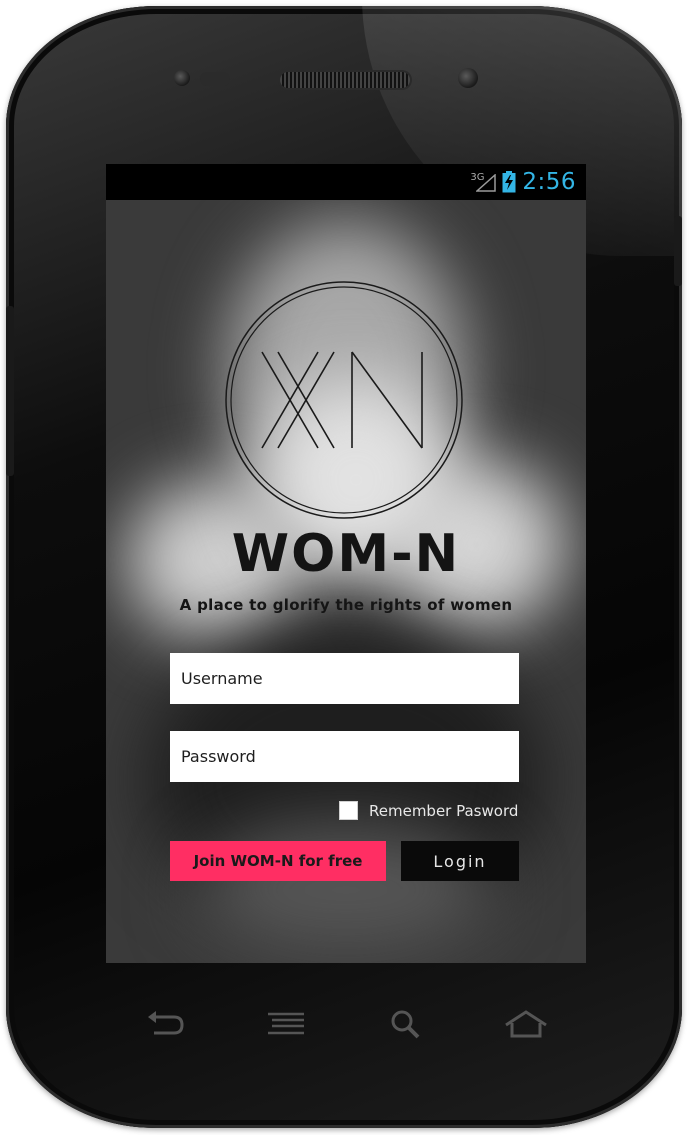 This screenshot has height=1135, width=694. Describe the element at coordinates (468, 78) in the screenshot. I see `front-camera` at that location.